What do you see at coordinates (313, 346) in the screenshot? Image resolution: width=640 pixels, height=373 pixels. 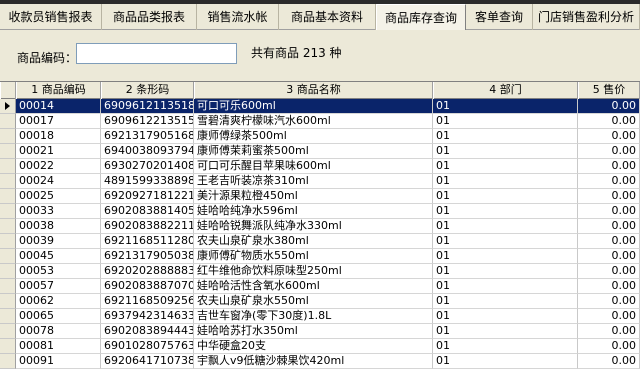 I see `table-cell: 中华硬盒20支` at bounding box center [313, 346].